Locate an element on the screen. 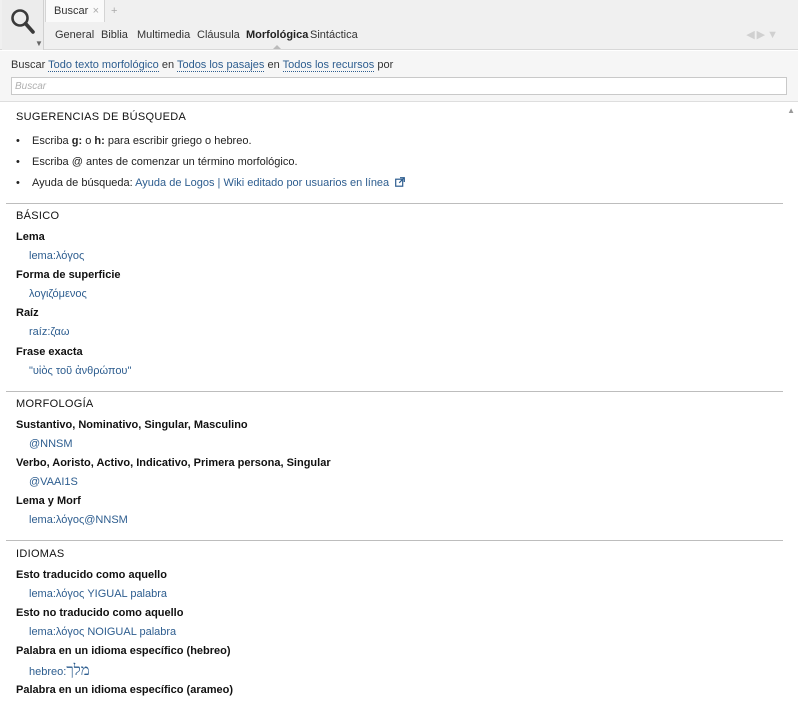 The image size is (798, 703). basico-label-frase: Frase exacta is located at coordinates (49, 352).